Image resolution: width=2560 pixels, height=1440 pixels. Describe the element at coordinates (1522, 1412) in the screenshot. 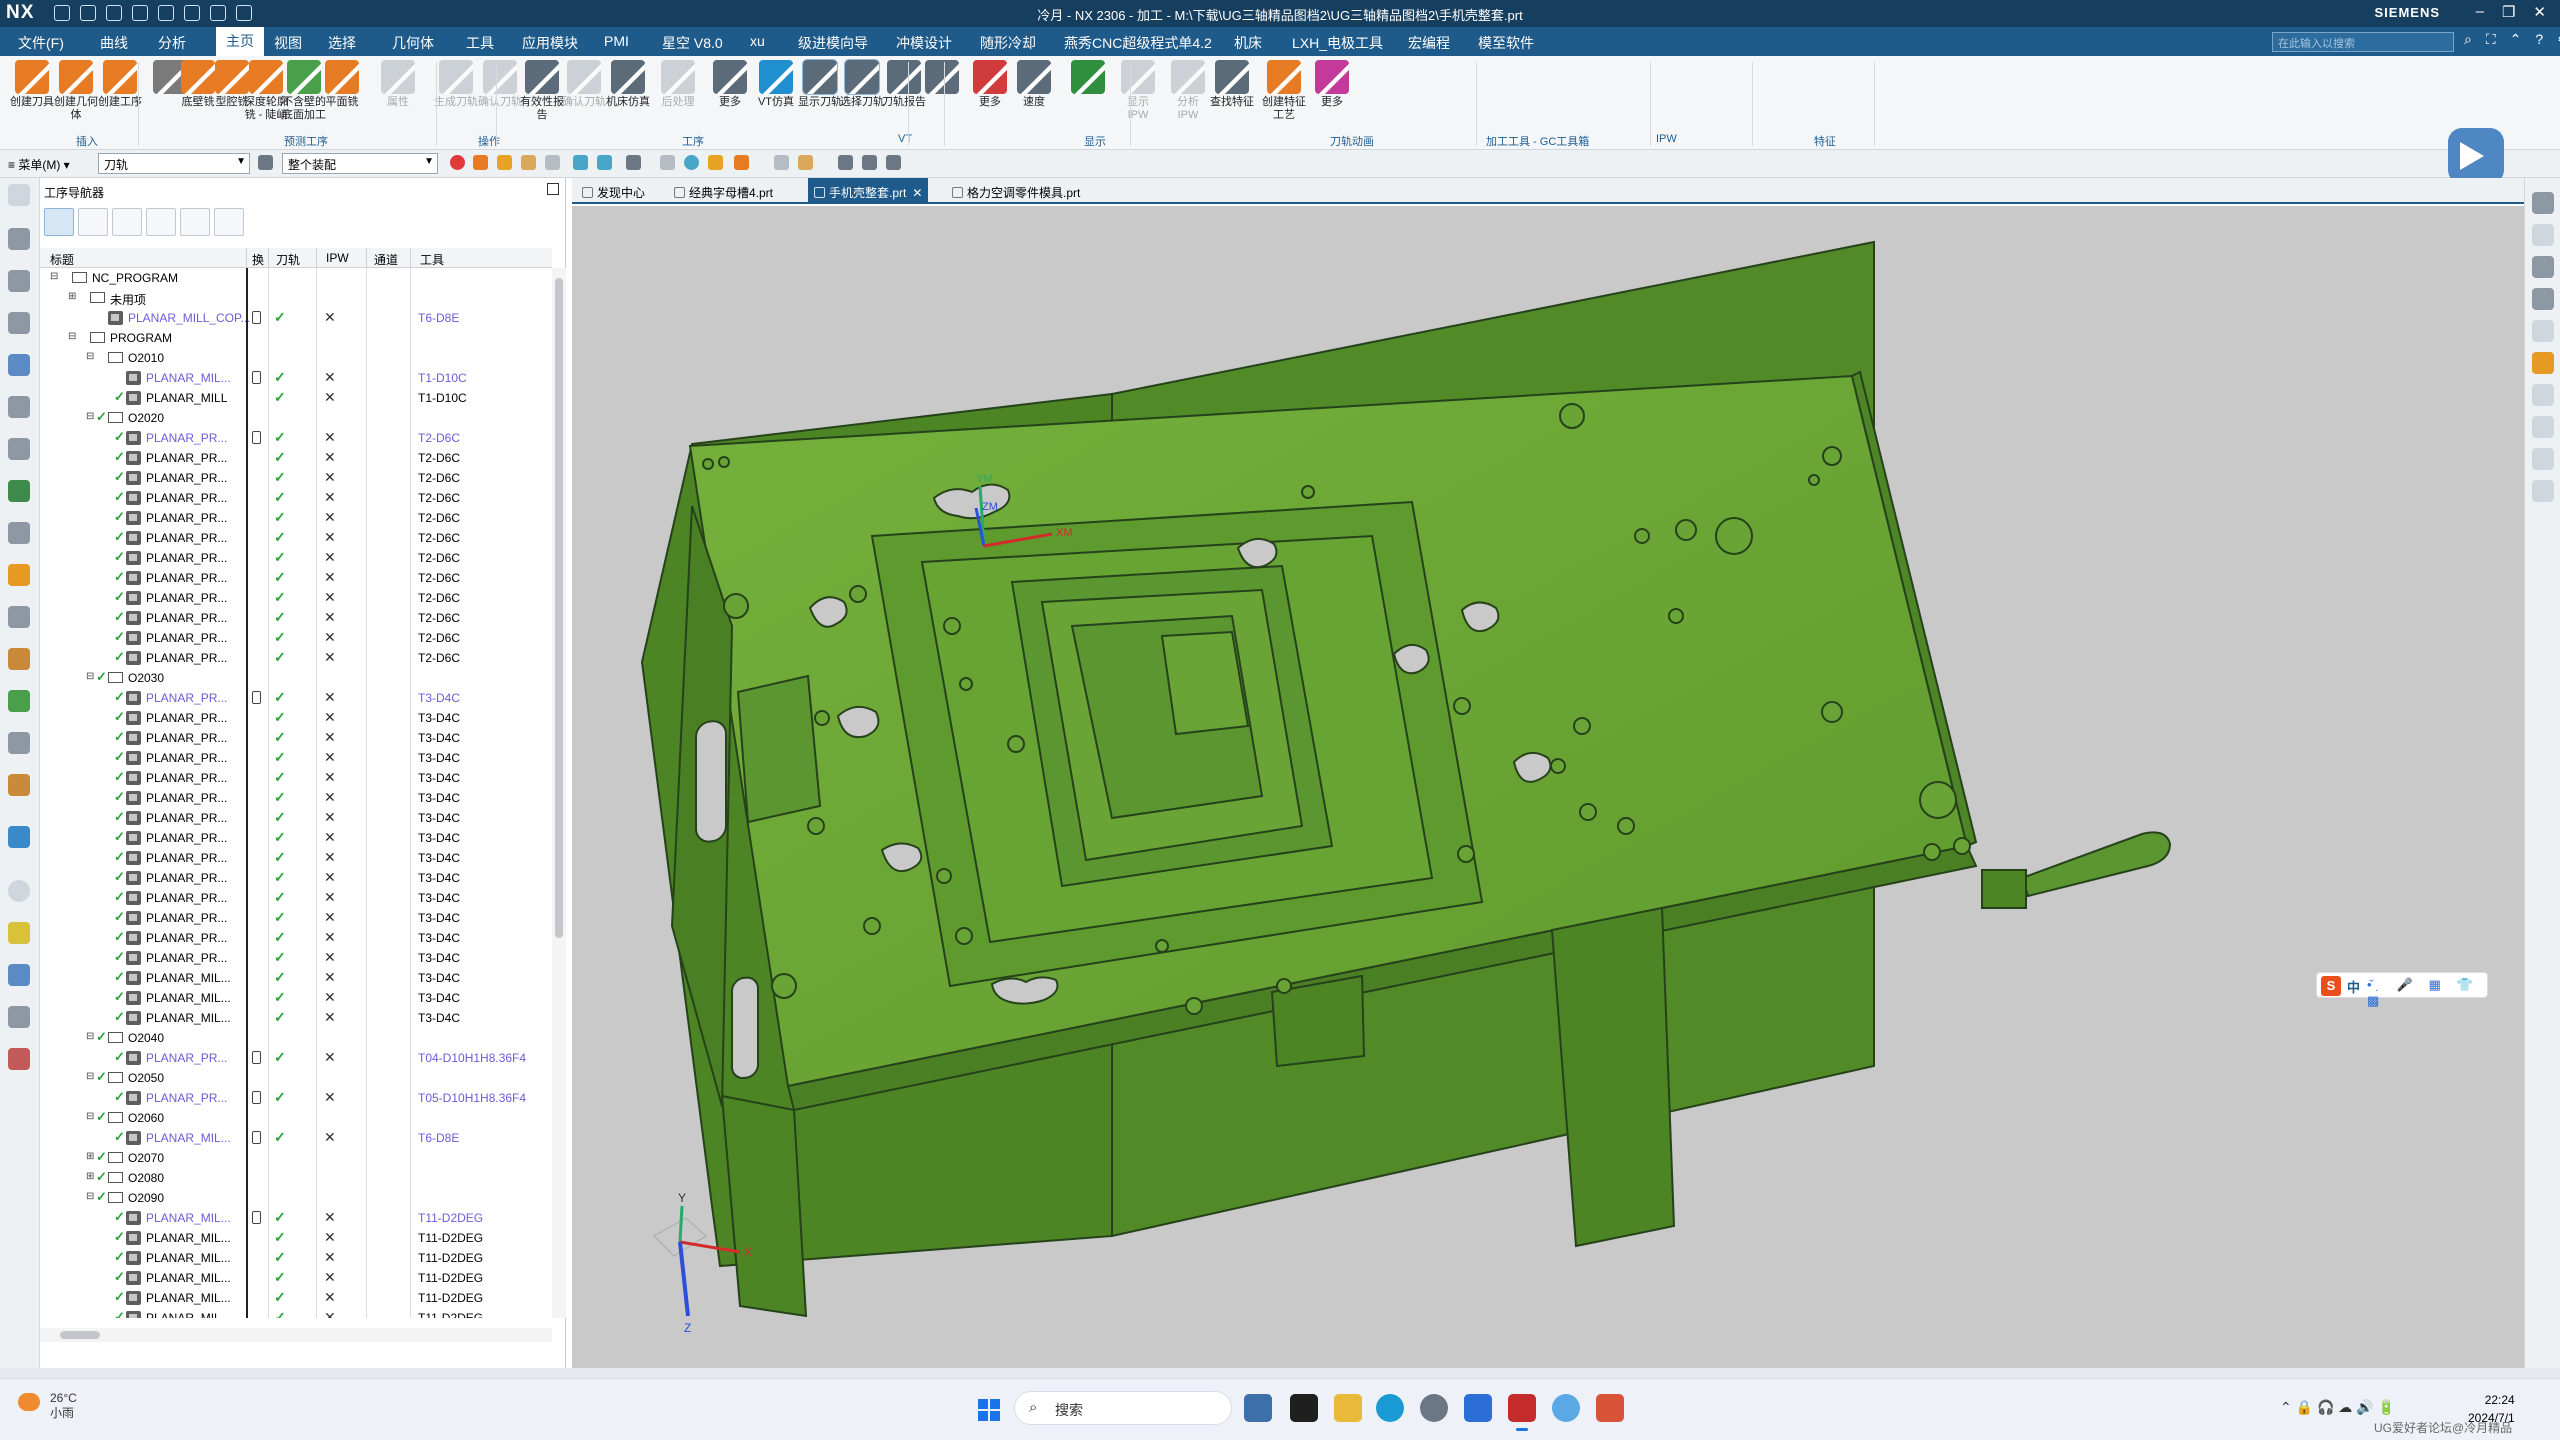

I see `nx-app-icon` at that location.